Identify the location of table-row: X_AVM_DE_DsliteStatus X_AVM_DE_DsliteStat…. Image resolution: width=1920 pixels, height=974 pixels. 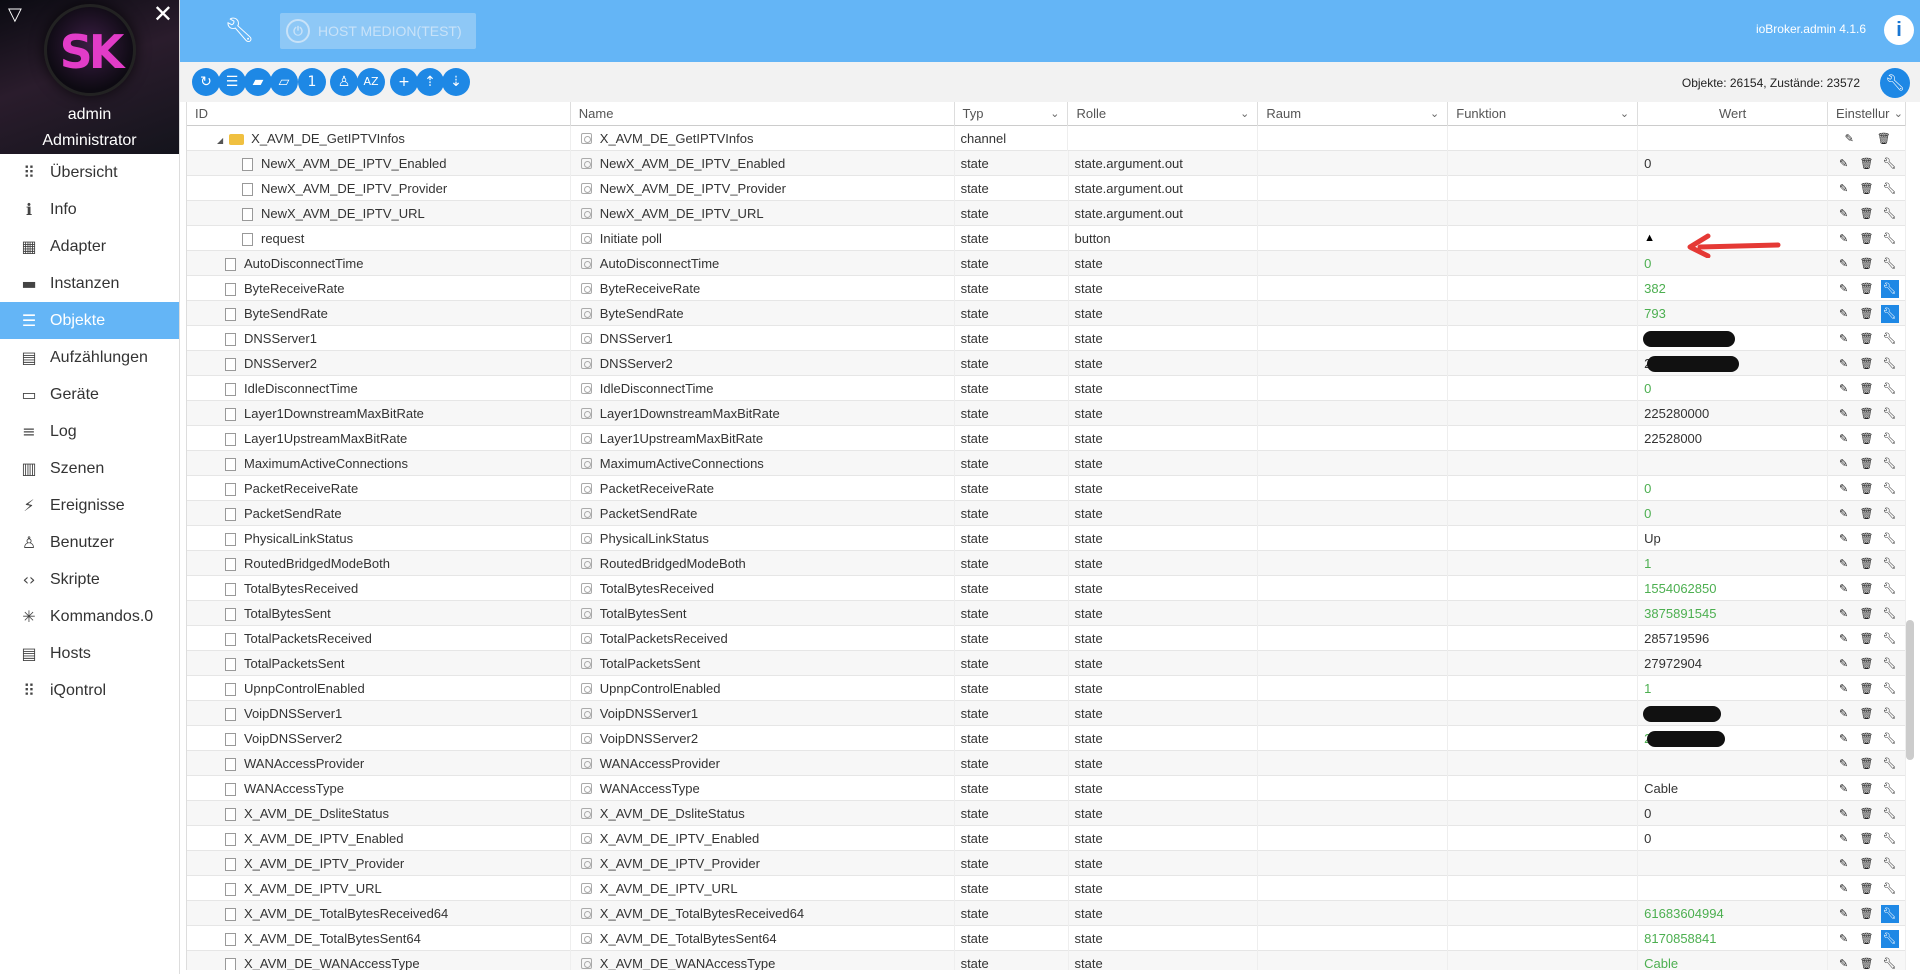
(1046, 813).